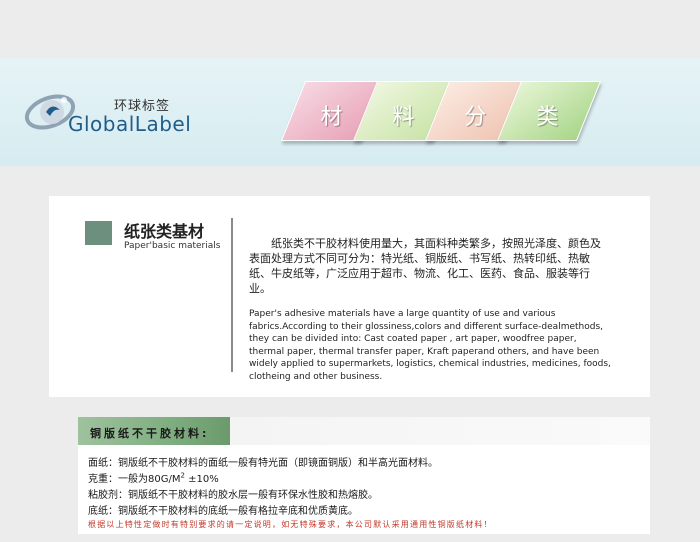 The width and height of the screenshot is (700, 542). I want to click on section-title: 纸张类基材, so click(164, 231).